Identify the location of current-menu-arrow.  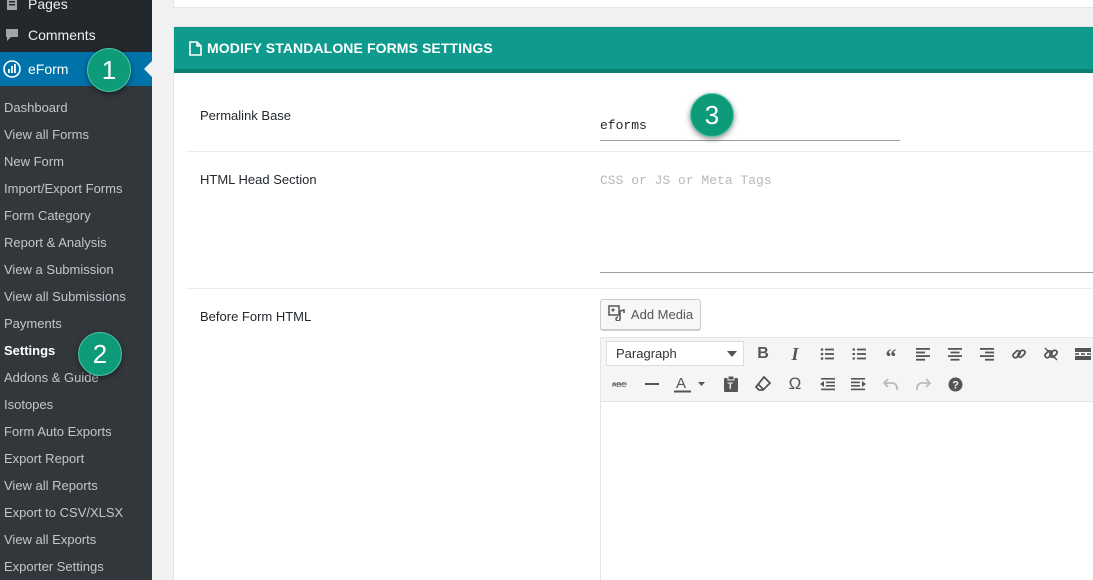
(148, 69).